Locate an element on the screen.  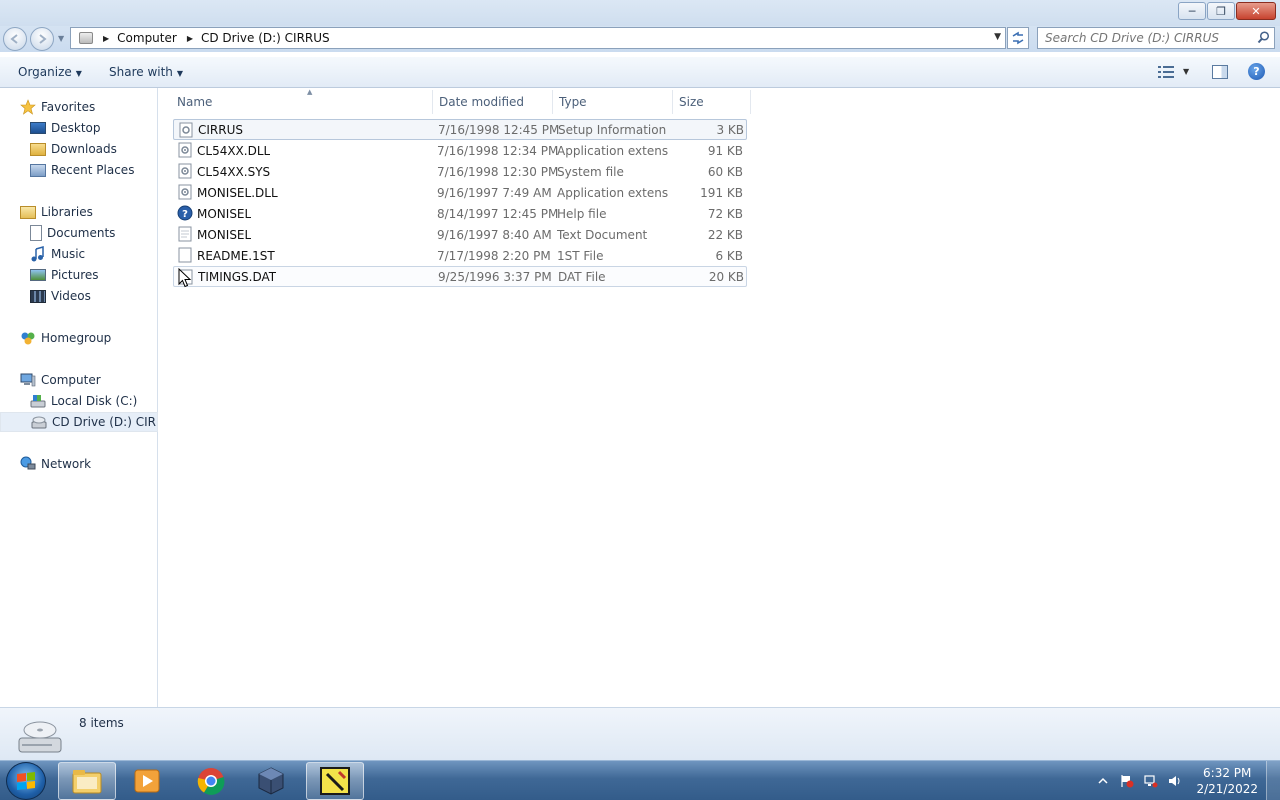
documents-icon is located at coordinates (36, 233).